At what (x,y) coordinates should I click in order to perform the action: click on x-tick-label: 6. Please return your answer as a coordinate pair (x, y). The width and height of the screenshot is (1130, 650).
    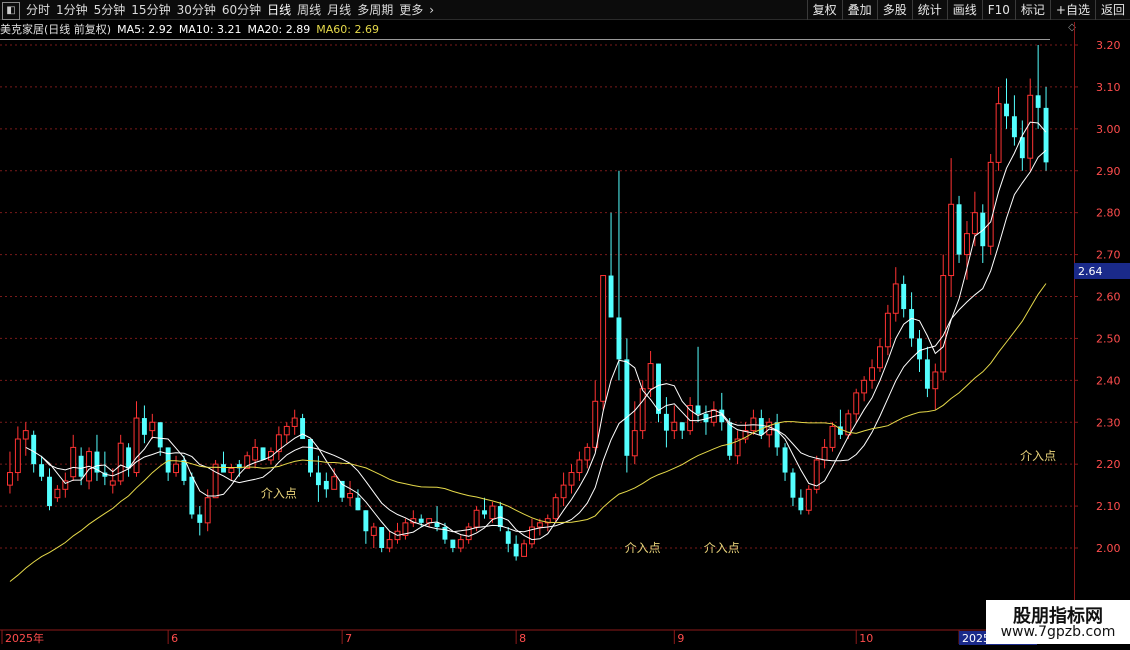
    Looking at the image, I should click on (174, 638).